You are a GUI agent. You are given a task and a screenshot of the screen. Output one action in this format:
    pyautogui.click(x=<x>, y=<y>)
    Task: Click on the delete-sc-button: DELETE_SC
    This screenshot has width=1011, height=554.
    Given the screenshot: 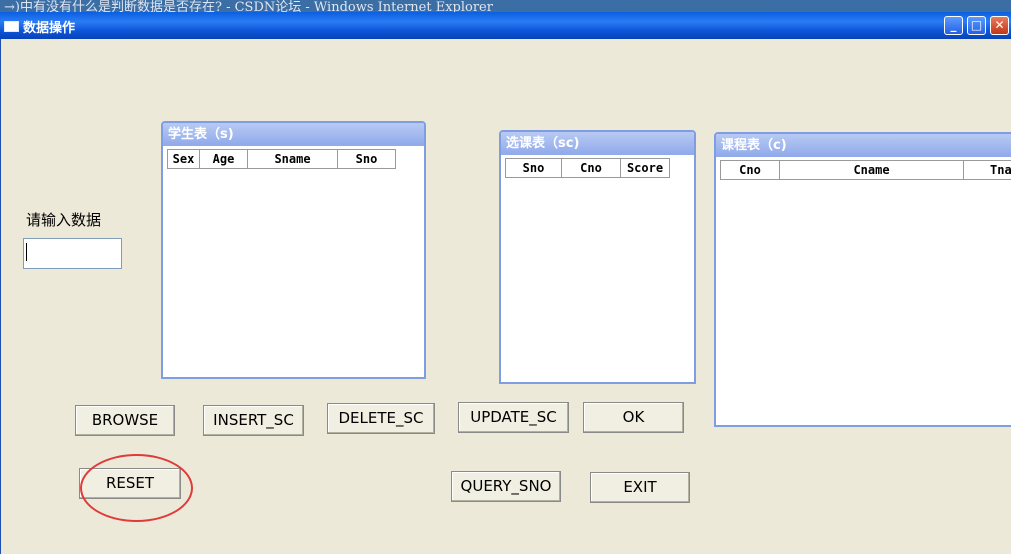 What is the action you would take?
    pyautogui.click(x=381, y=418)
    